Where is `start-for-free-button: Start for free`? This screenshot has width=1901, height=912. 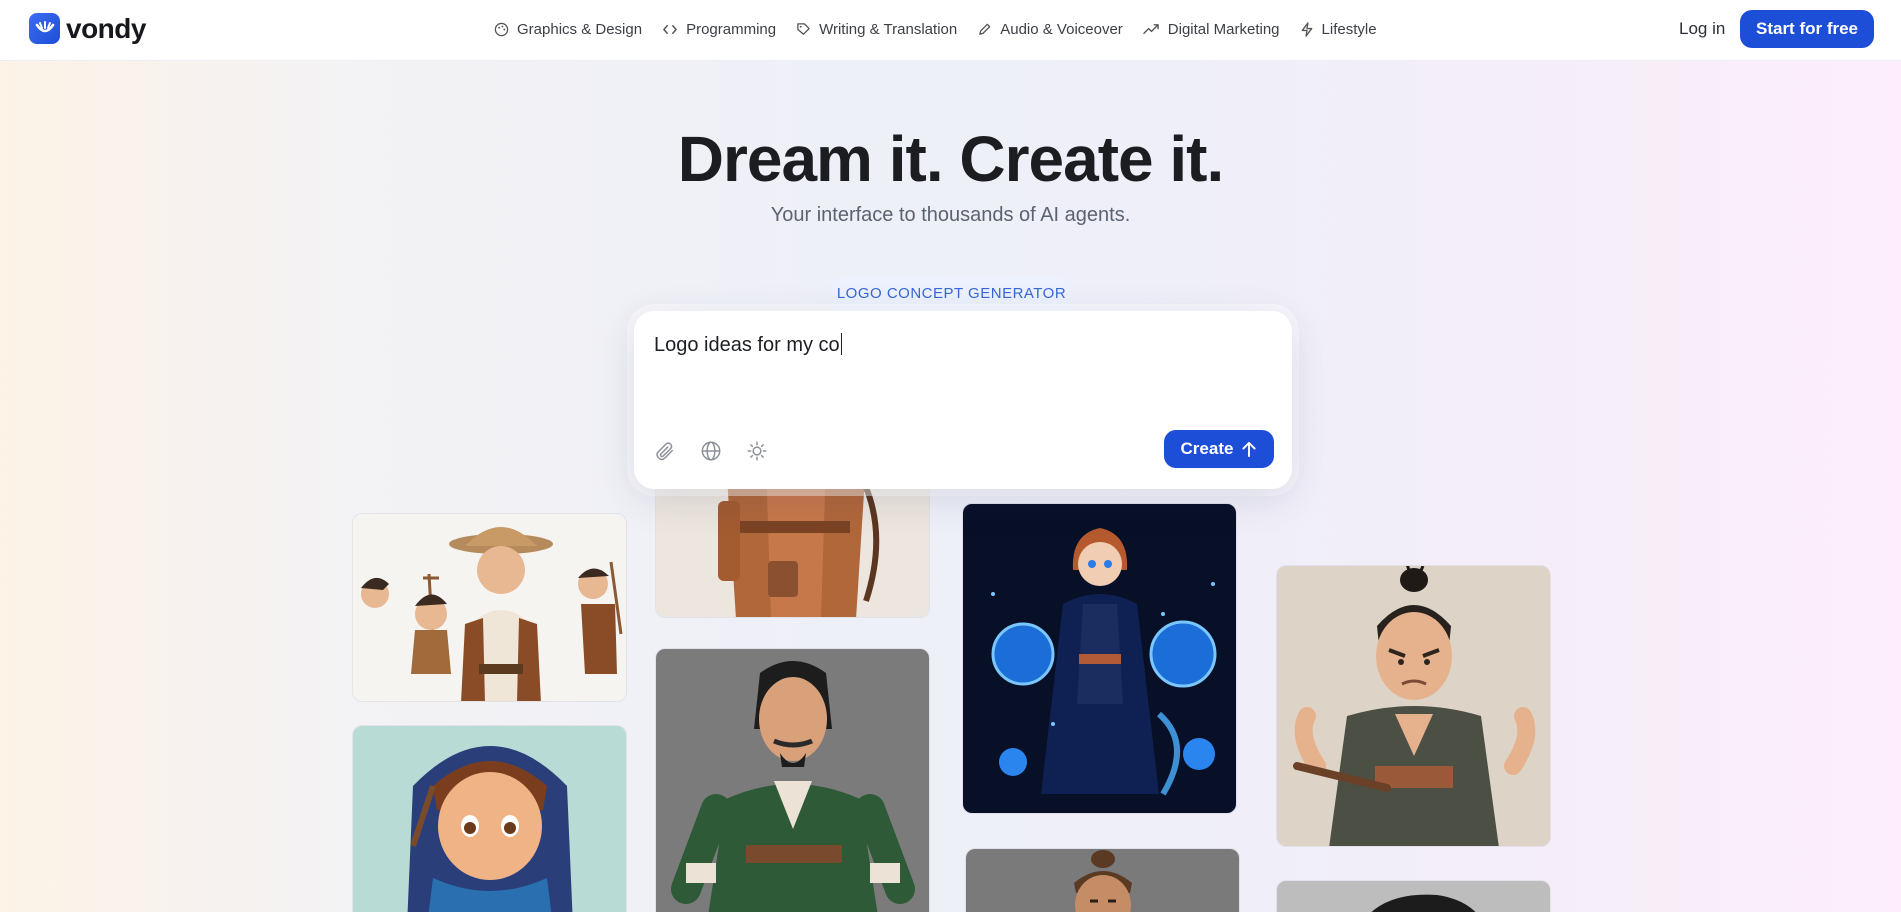 start-for-free-button: Start for free is located at coordinates (1807, 29).